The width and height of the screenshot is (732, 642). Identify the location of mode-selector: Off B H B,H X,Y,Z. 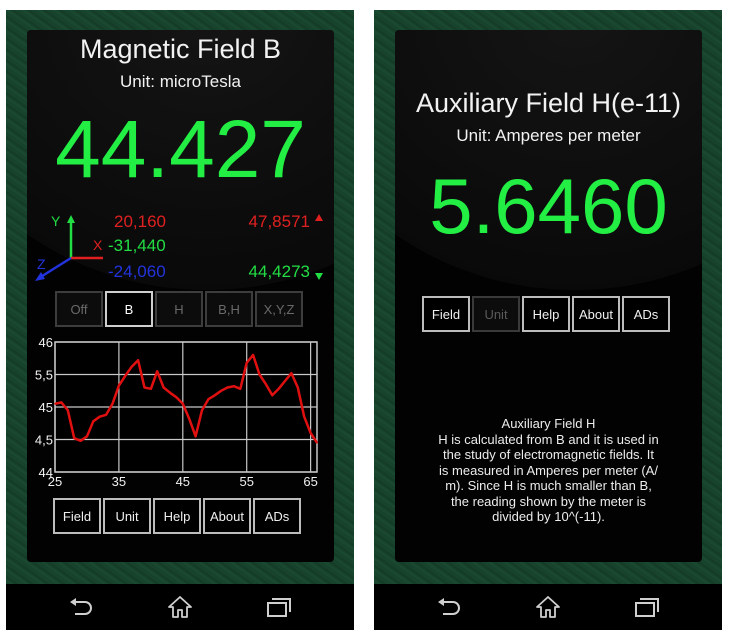
(179, 309).